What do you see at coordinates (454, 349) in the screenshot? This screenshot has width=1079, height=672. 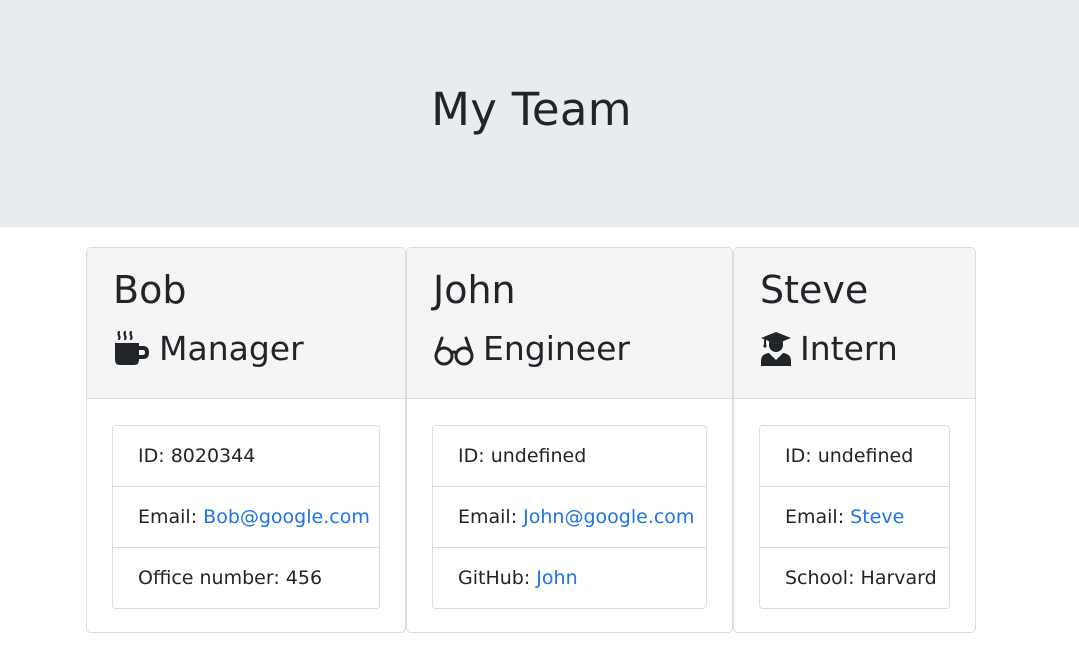 I see `glasses-icon` at bounding box center [454, 349].